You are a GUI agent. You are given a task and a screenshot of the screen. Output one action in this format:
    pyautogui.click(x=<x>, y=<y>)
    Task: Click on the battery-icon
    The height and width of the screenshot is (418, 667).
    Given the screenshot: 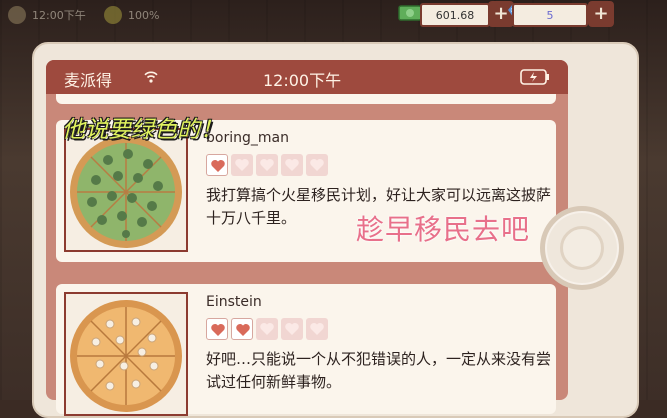 What is the action you would take?
    pyautogui.click(x=534, y=77)
    